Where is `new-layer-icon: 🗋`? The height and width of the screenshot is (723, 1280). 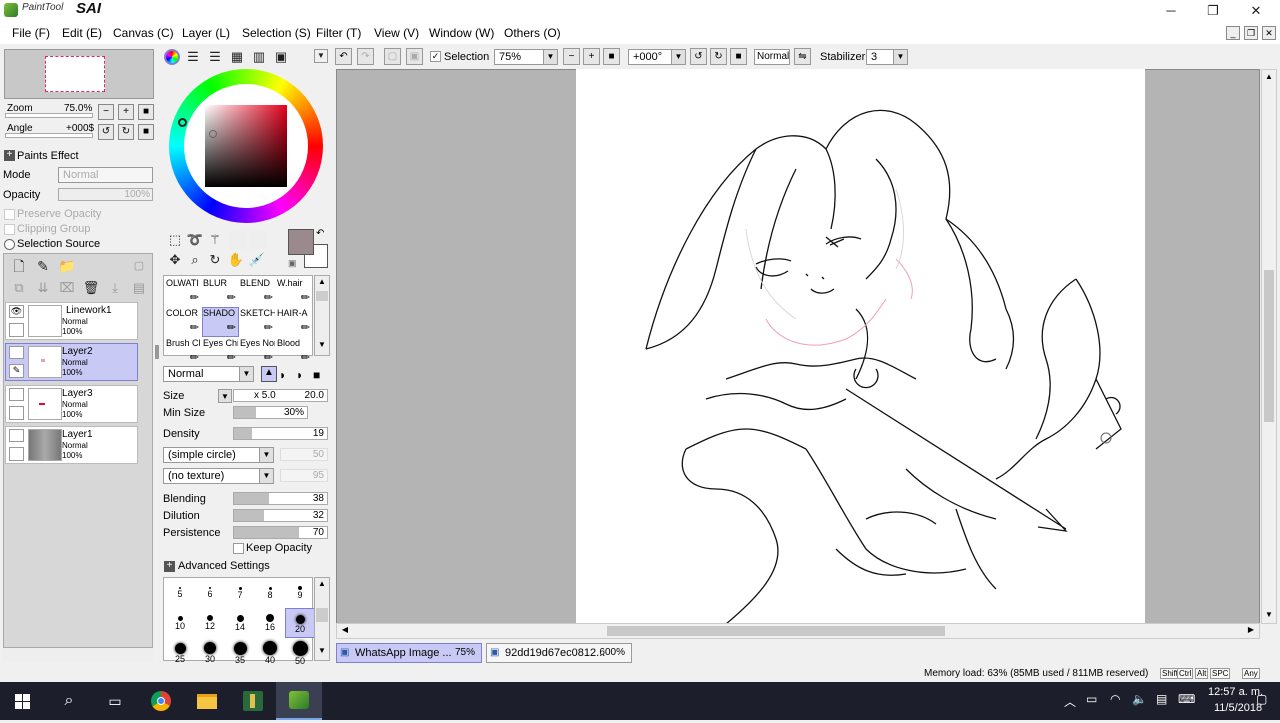 new-layer-icon: 🗋 is located at coordinates (19, 266).